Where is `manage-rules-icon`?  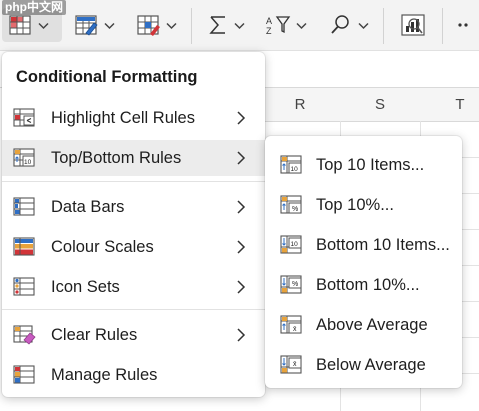 manage-rules-icon is located at coordinates (24, 374).